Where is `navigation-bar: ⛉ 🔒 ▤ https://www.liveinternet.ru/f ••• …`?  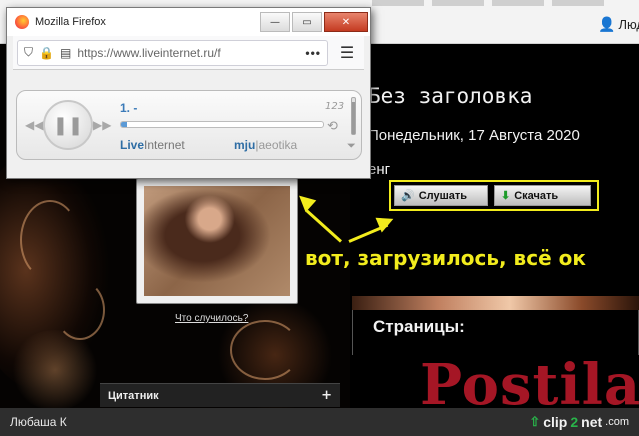
navigation-bar: ⛉ 🔒 ▤ https://www.liveinternet.ru/f ••• … is located at coordinates (188, 53).